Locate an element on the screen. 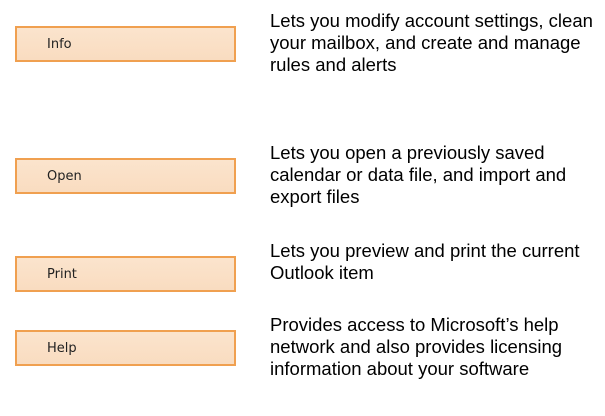  open-button-label: Open is located at coordinates (64, 176).